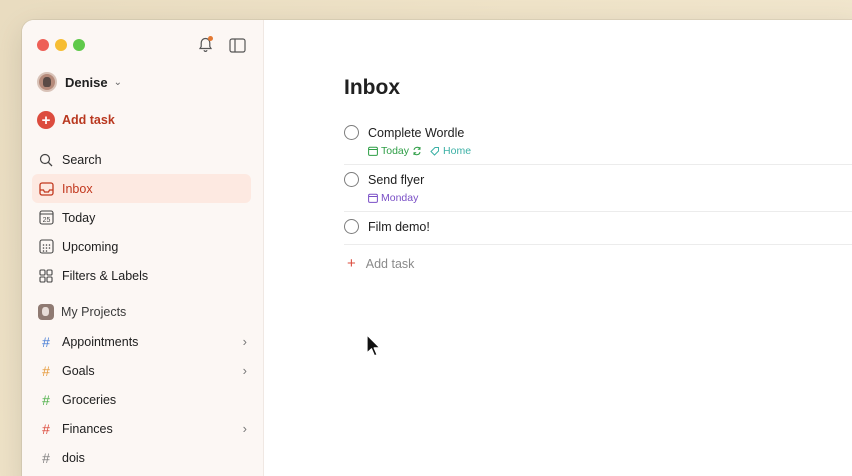 The image size is (852, 476). I want to click on sidebar-top-icons, so click(221, 45).